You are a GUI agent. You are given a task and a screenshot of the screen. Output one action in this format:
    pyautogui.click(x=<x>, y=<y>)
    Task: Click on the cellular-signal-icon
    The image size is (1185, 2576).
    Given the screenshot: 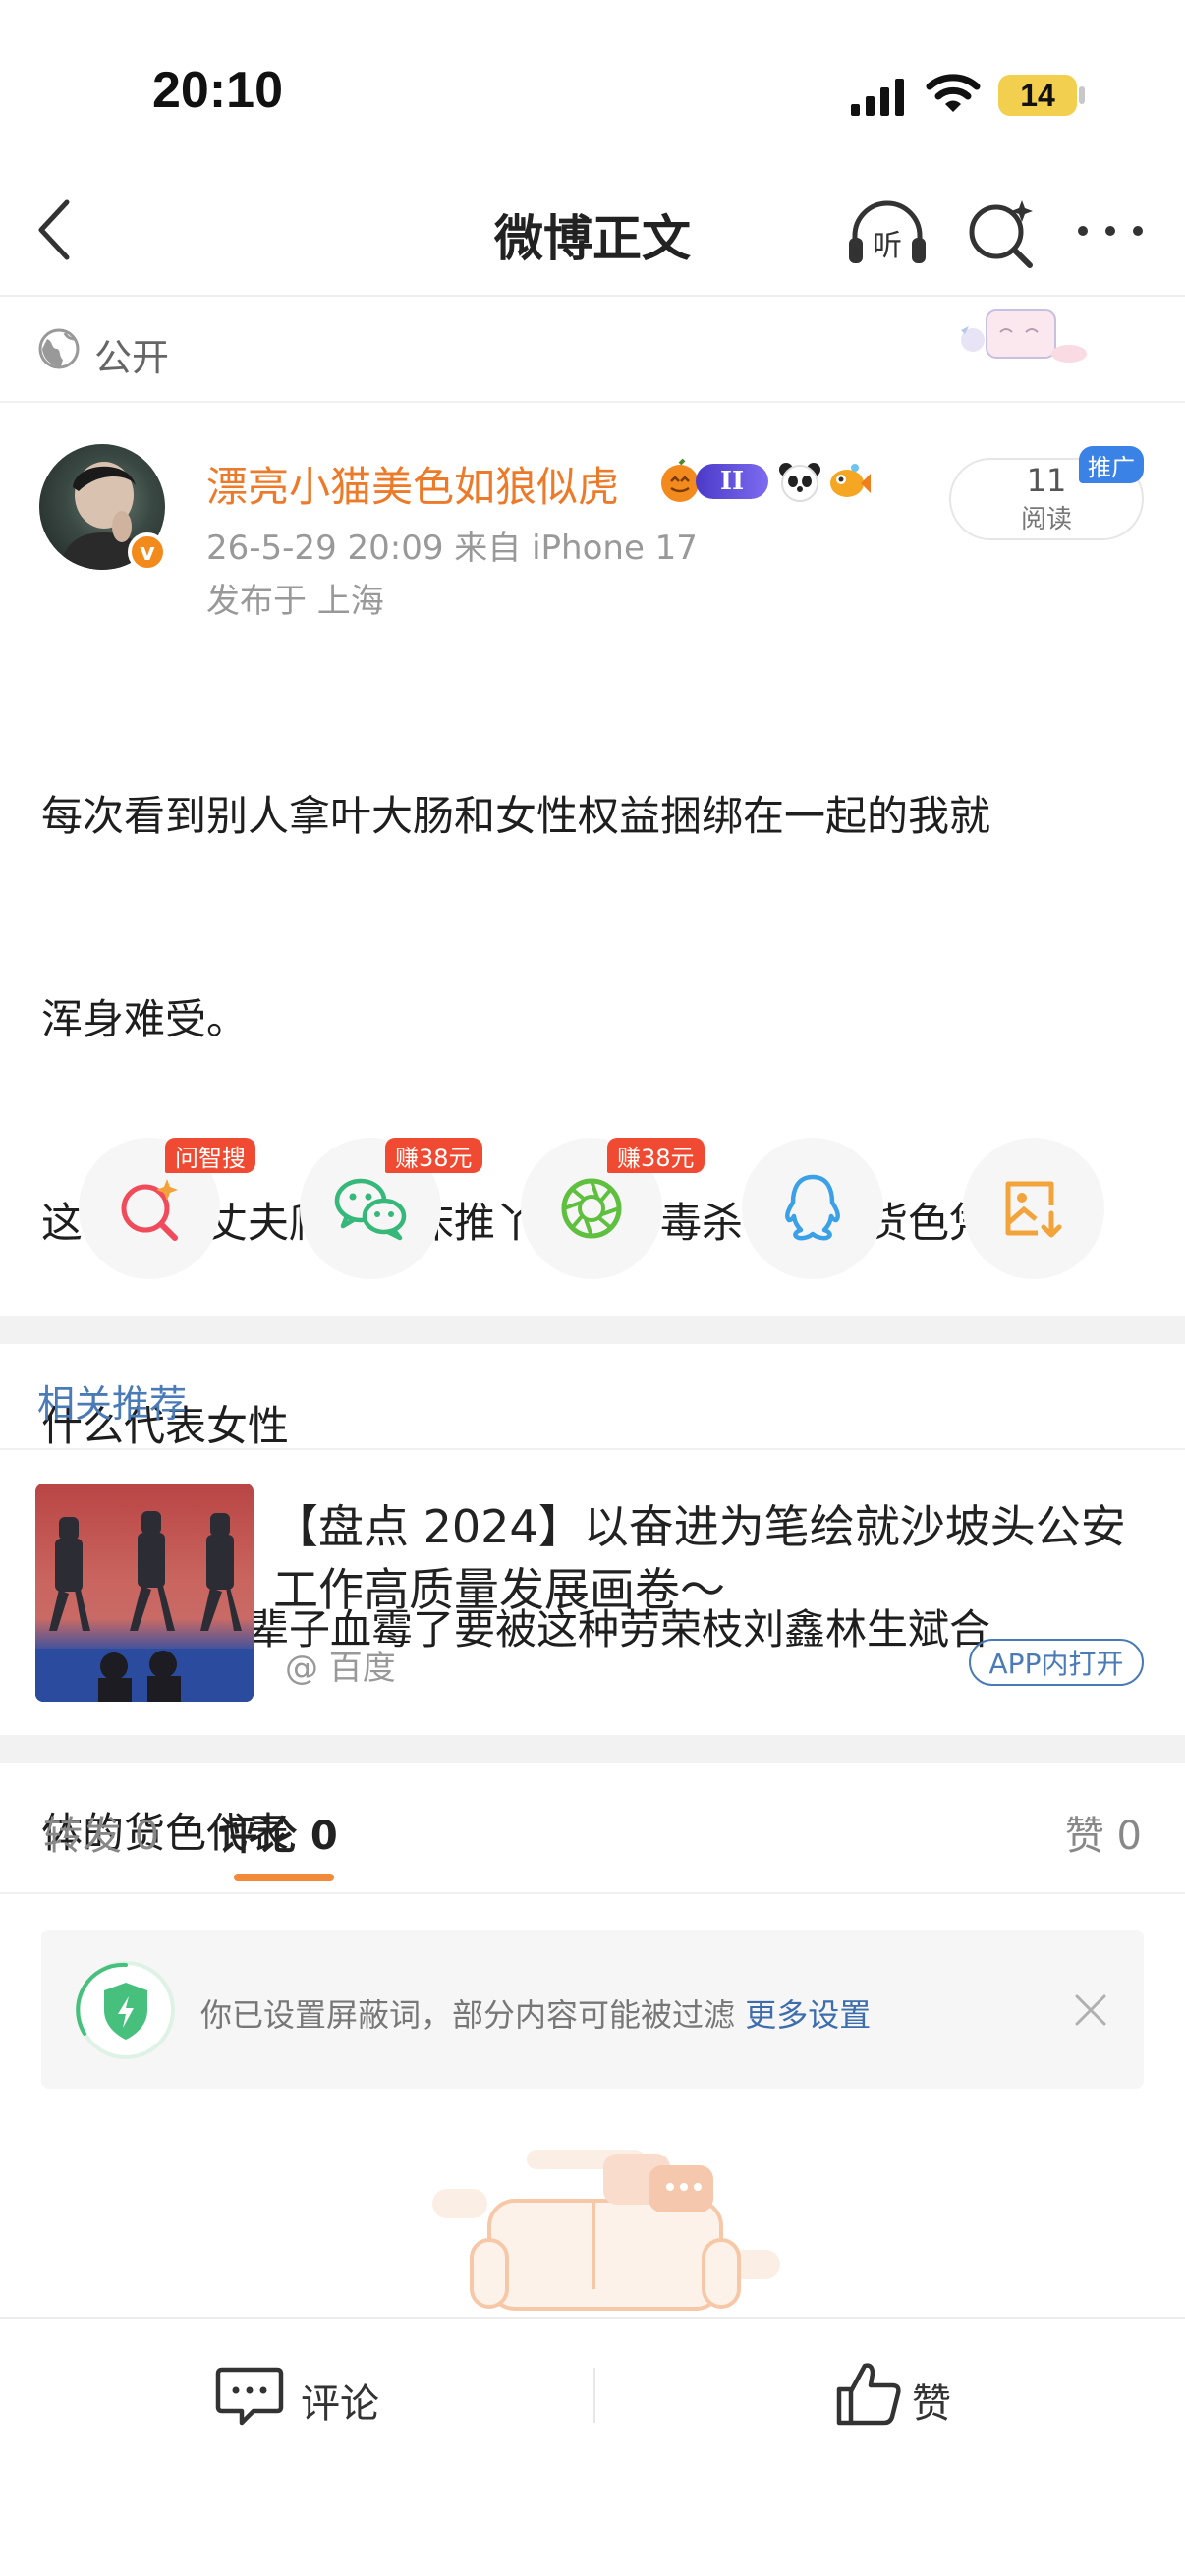 What is the action you would take?
    pyautogui.click(x=878, y=97)
    